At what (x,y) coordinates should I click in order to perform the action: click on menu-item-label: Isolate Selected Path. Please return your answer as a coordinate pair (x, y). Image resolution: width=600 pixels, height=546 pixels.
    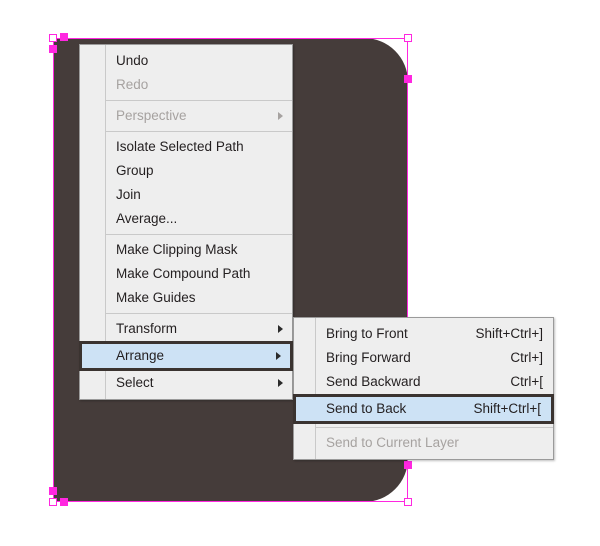
    Looking at the image, I should click on (180, 146).